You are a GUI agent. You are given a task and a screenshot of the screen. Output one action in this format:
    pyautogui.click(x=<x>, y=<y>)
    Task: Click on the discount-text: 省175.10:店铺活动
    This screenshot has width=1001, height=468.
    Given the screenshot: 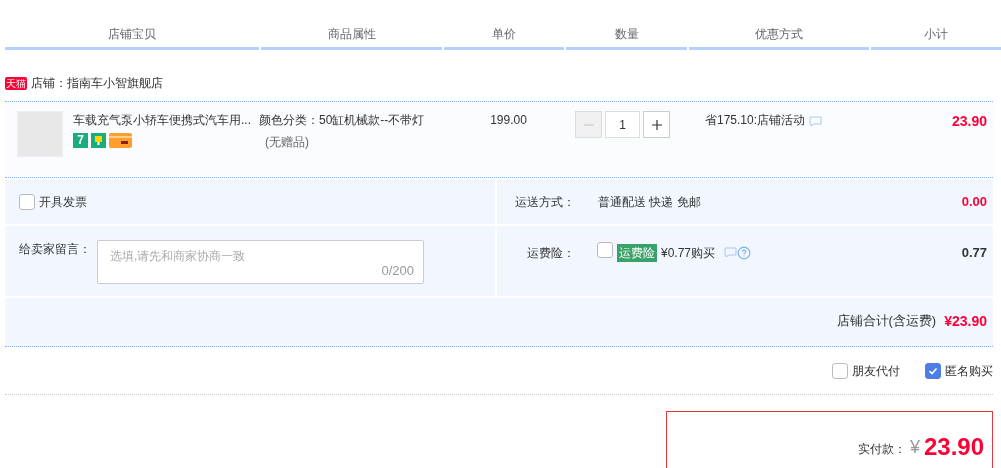 What is the action you would take?
    pyautogui.click(x=755, y=120)
    